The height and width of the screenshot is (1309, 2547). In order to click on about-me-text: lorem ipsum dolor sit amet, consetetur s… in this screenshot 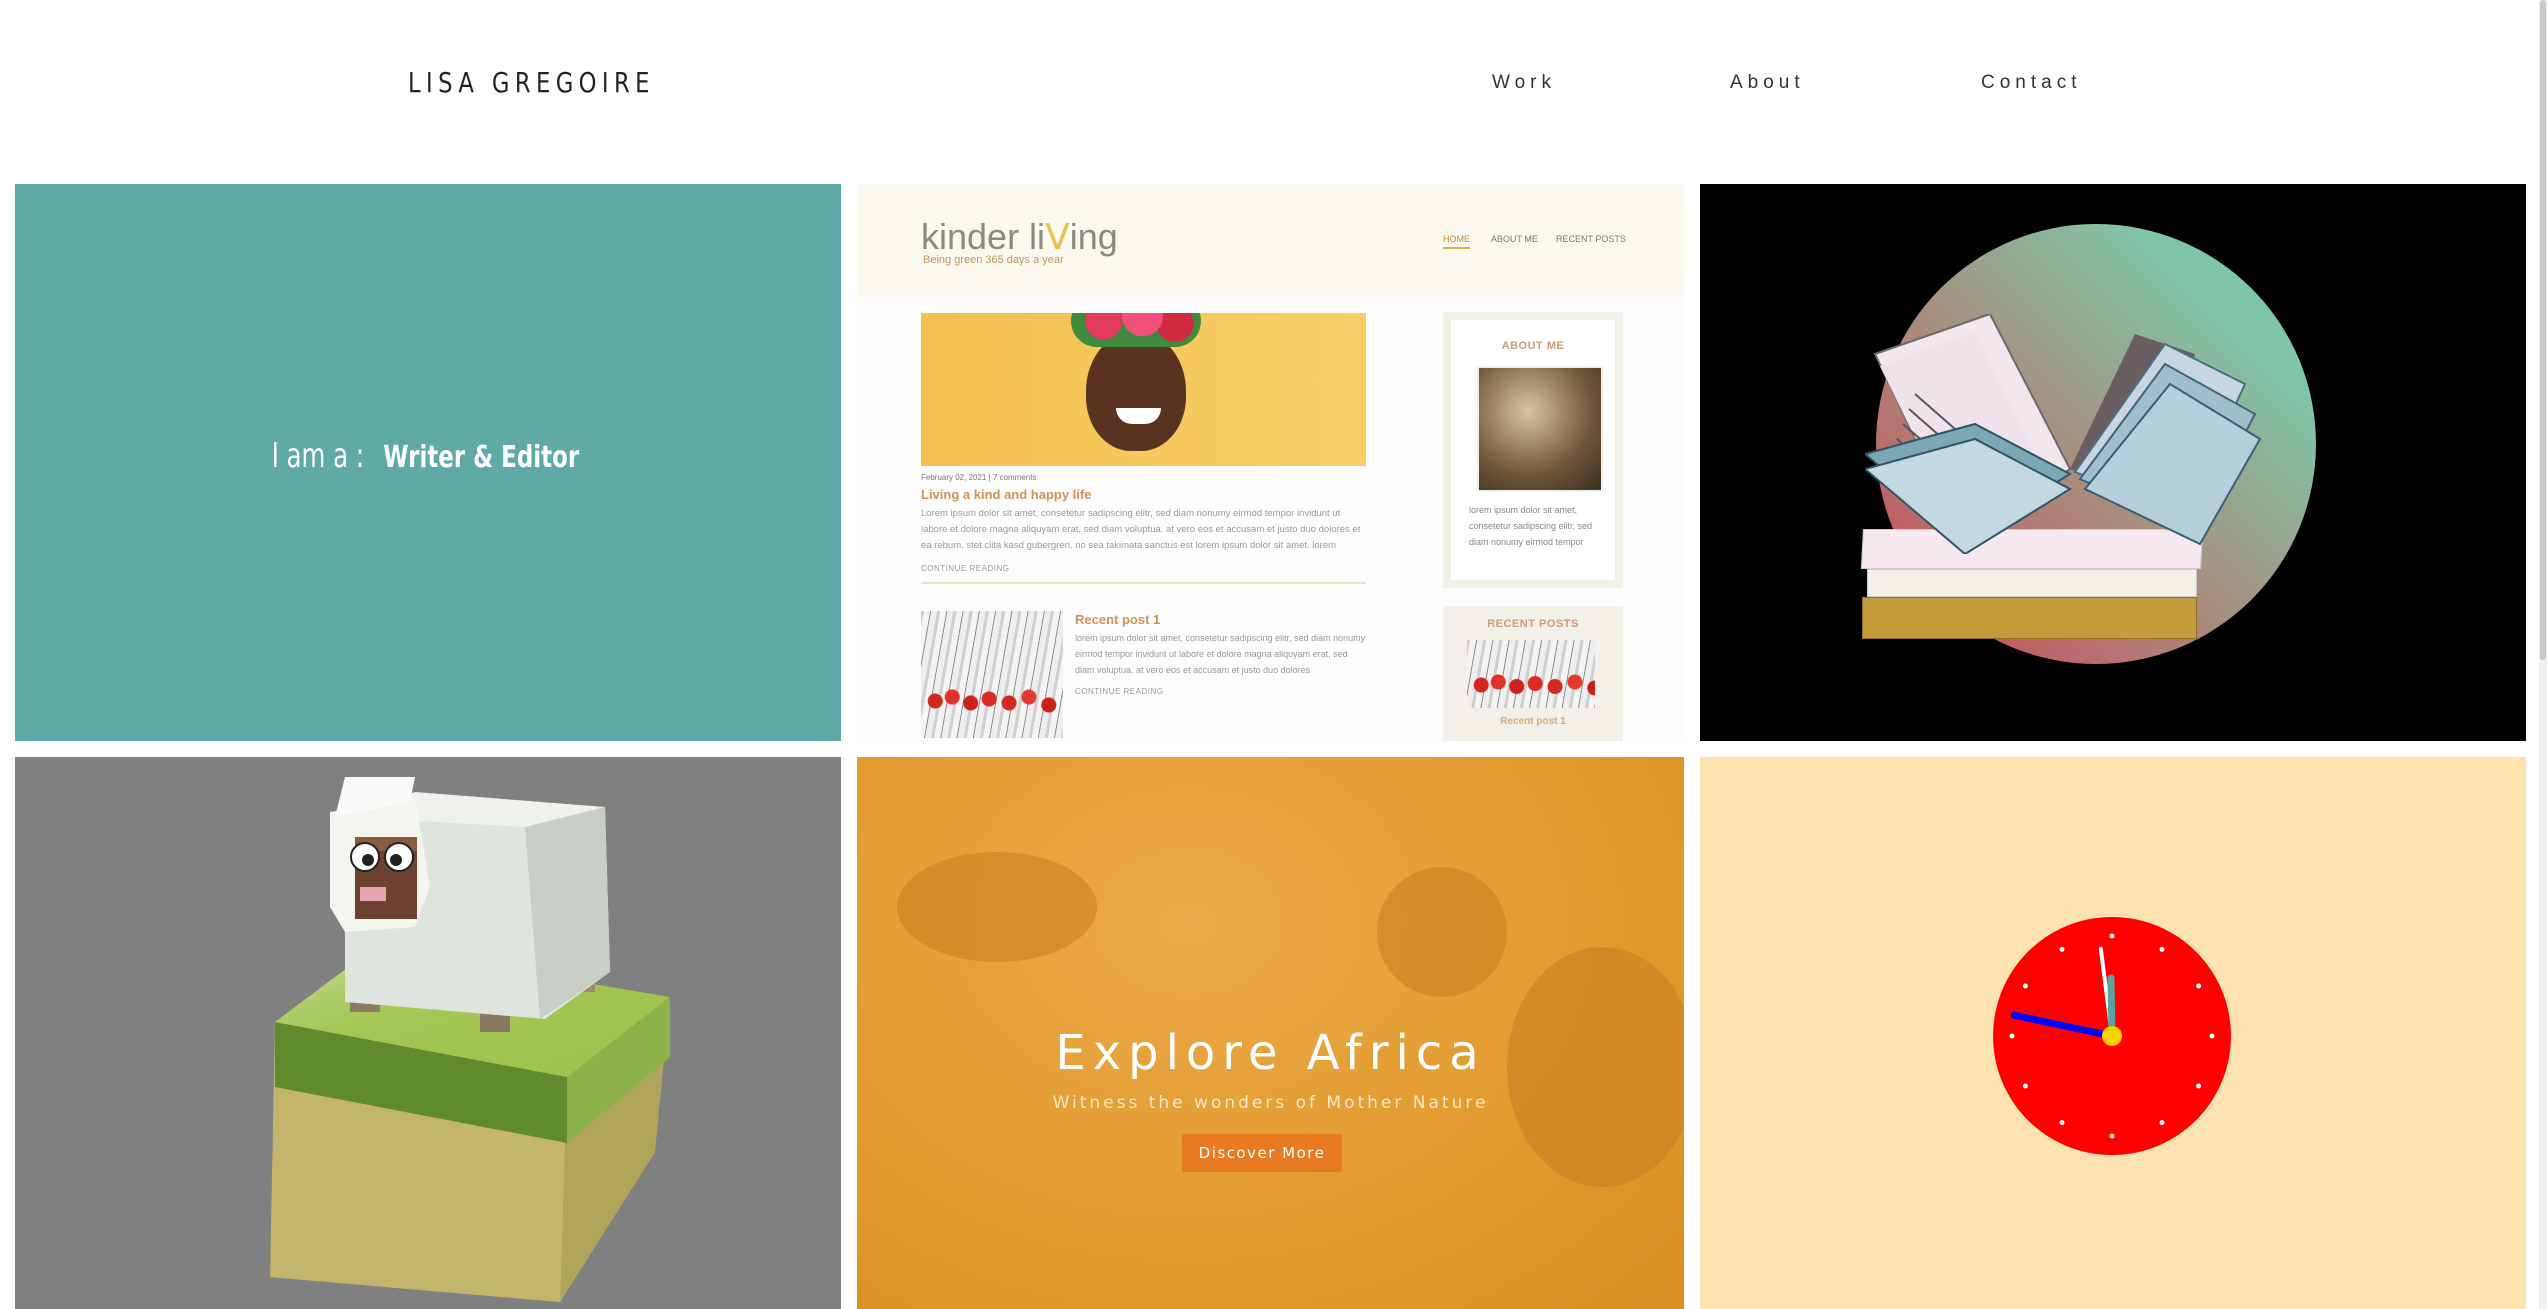, I will do `click(1531, 526)`.